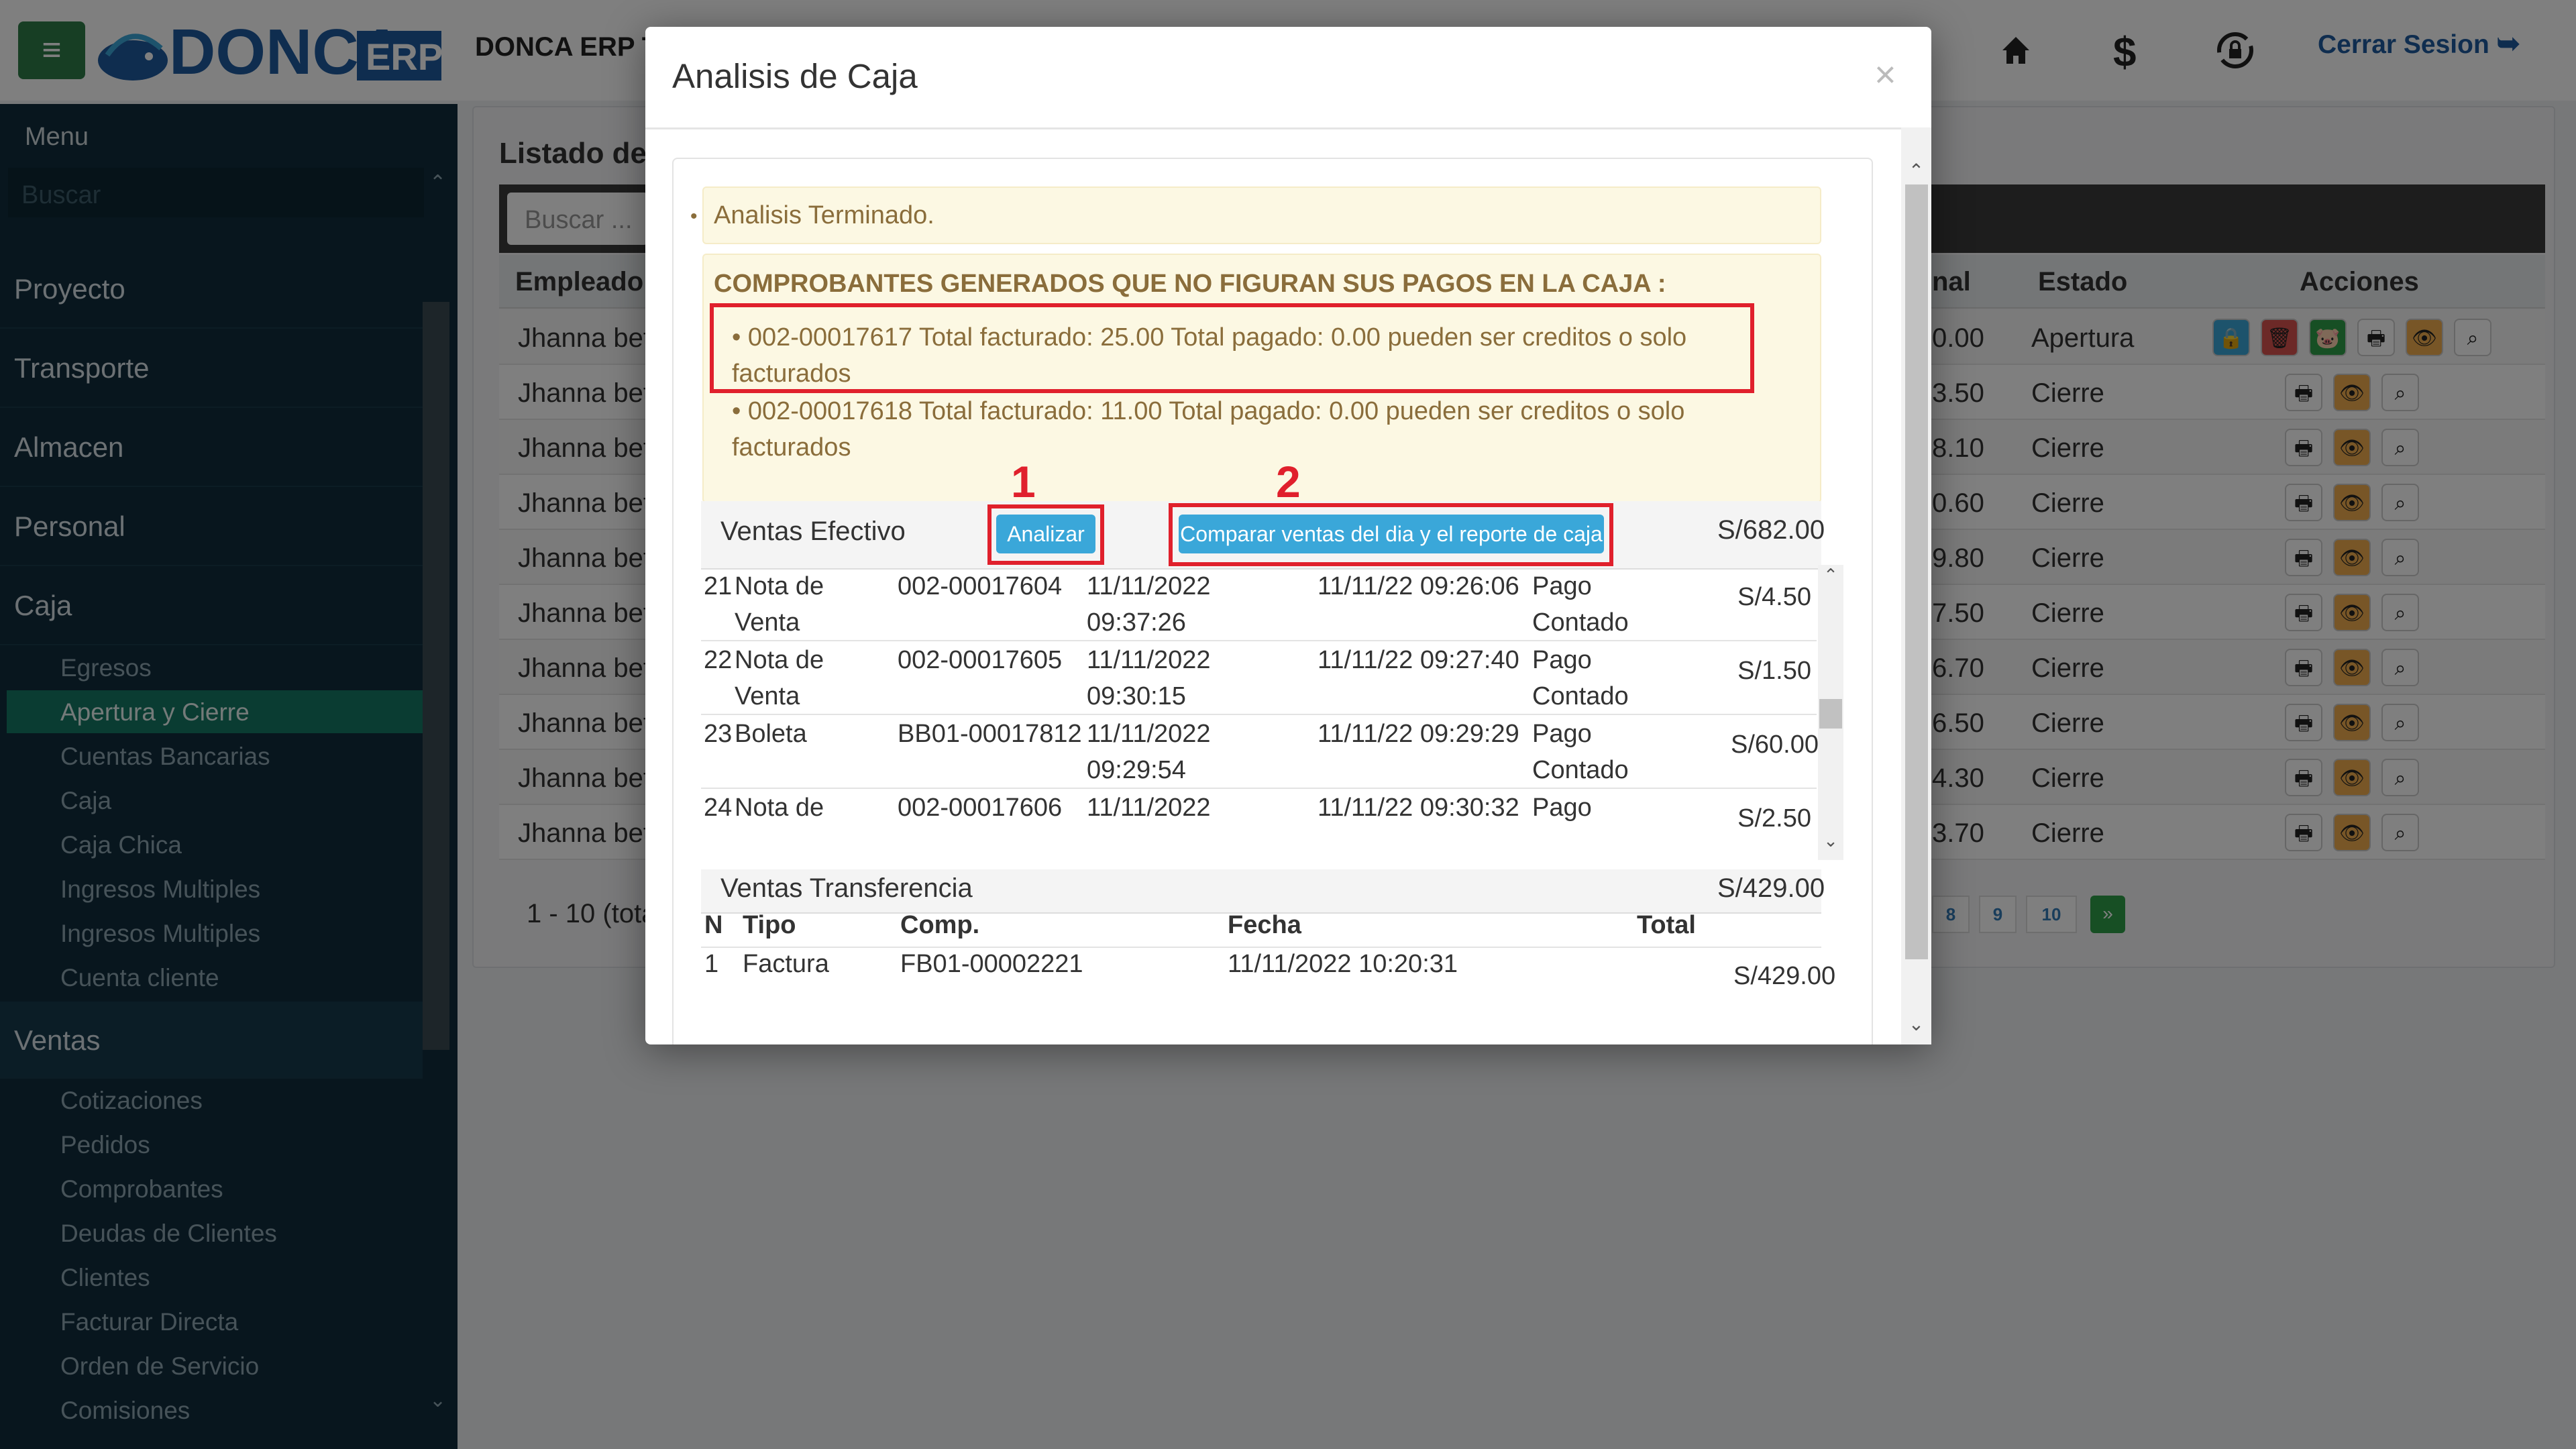  I want to click on efectivo-row-monto: S/2.50, so click(1774, 818).